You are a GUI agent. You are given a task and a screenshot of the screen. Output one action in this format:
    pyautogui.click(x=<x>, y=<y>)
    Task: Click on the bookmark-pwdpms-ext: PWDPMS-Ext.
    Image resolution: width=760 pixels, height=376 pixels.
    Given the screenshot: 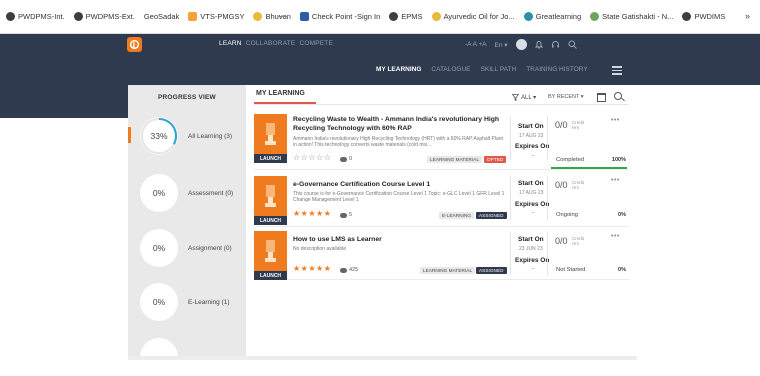 What is the action you would take?
    pyautogui.click(x=104, y=16)
    